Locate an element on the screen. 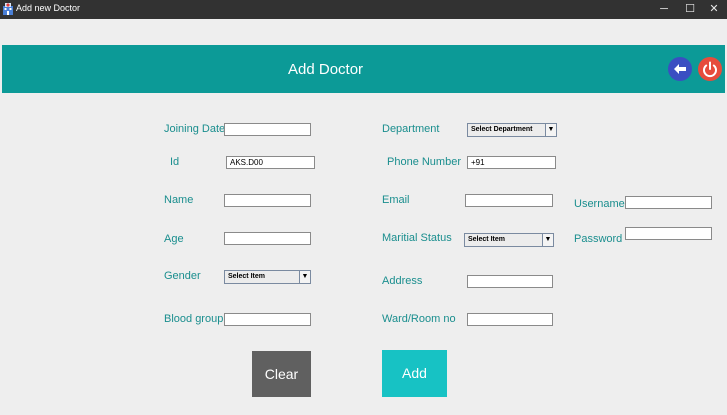 This screenshot has width=727, height=415. arrow-left-icon is located at coordinates (680, 69).